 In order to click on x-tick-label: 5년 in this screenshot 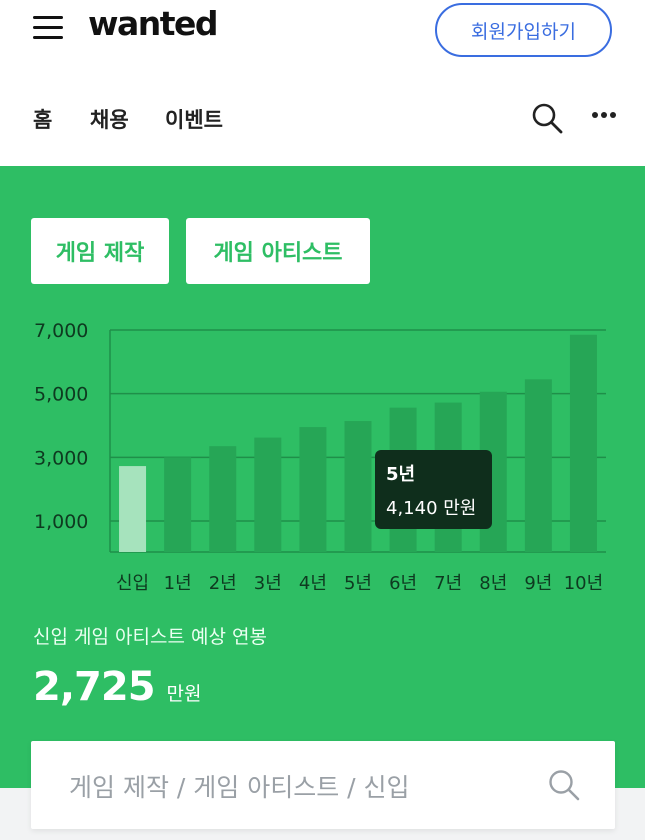, I will do `click(358, 583)`.